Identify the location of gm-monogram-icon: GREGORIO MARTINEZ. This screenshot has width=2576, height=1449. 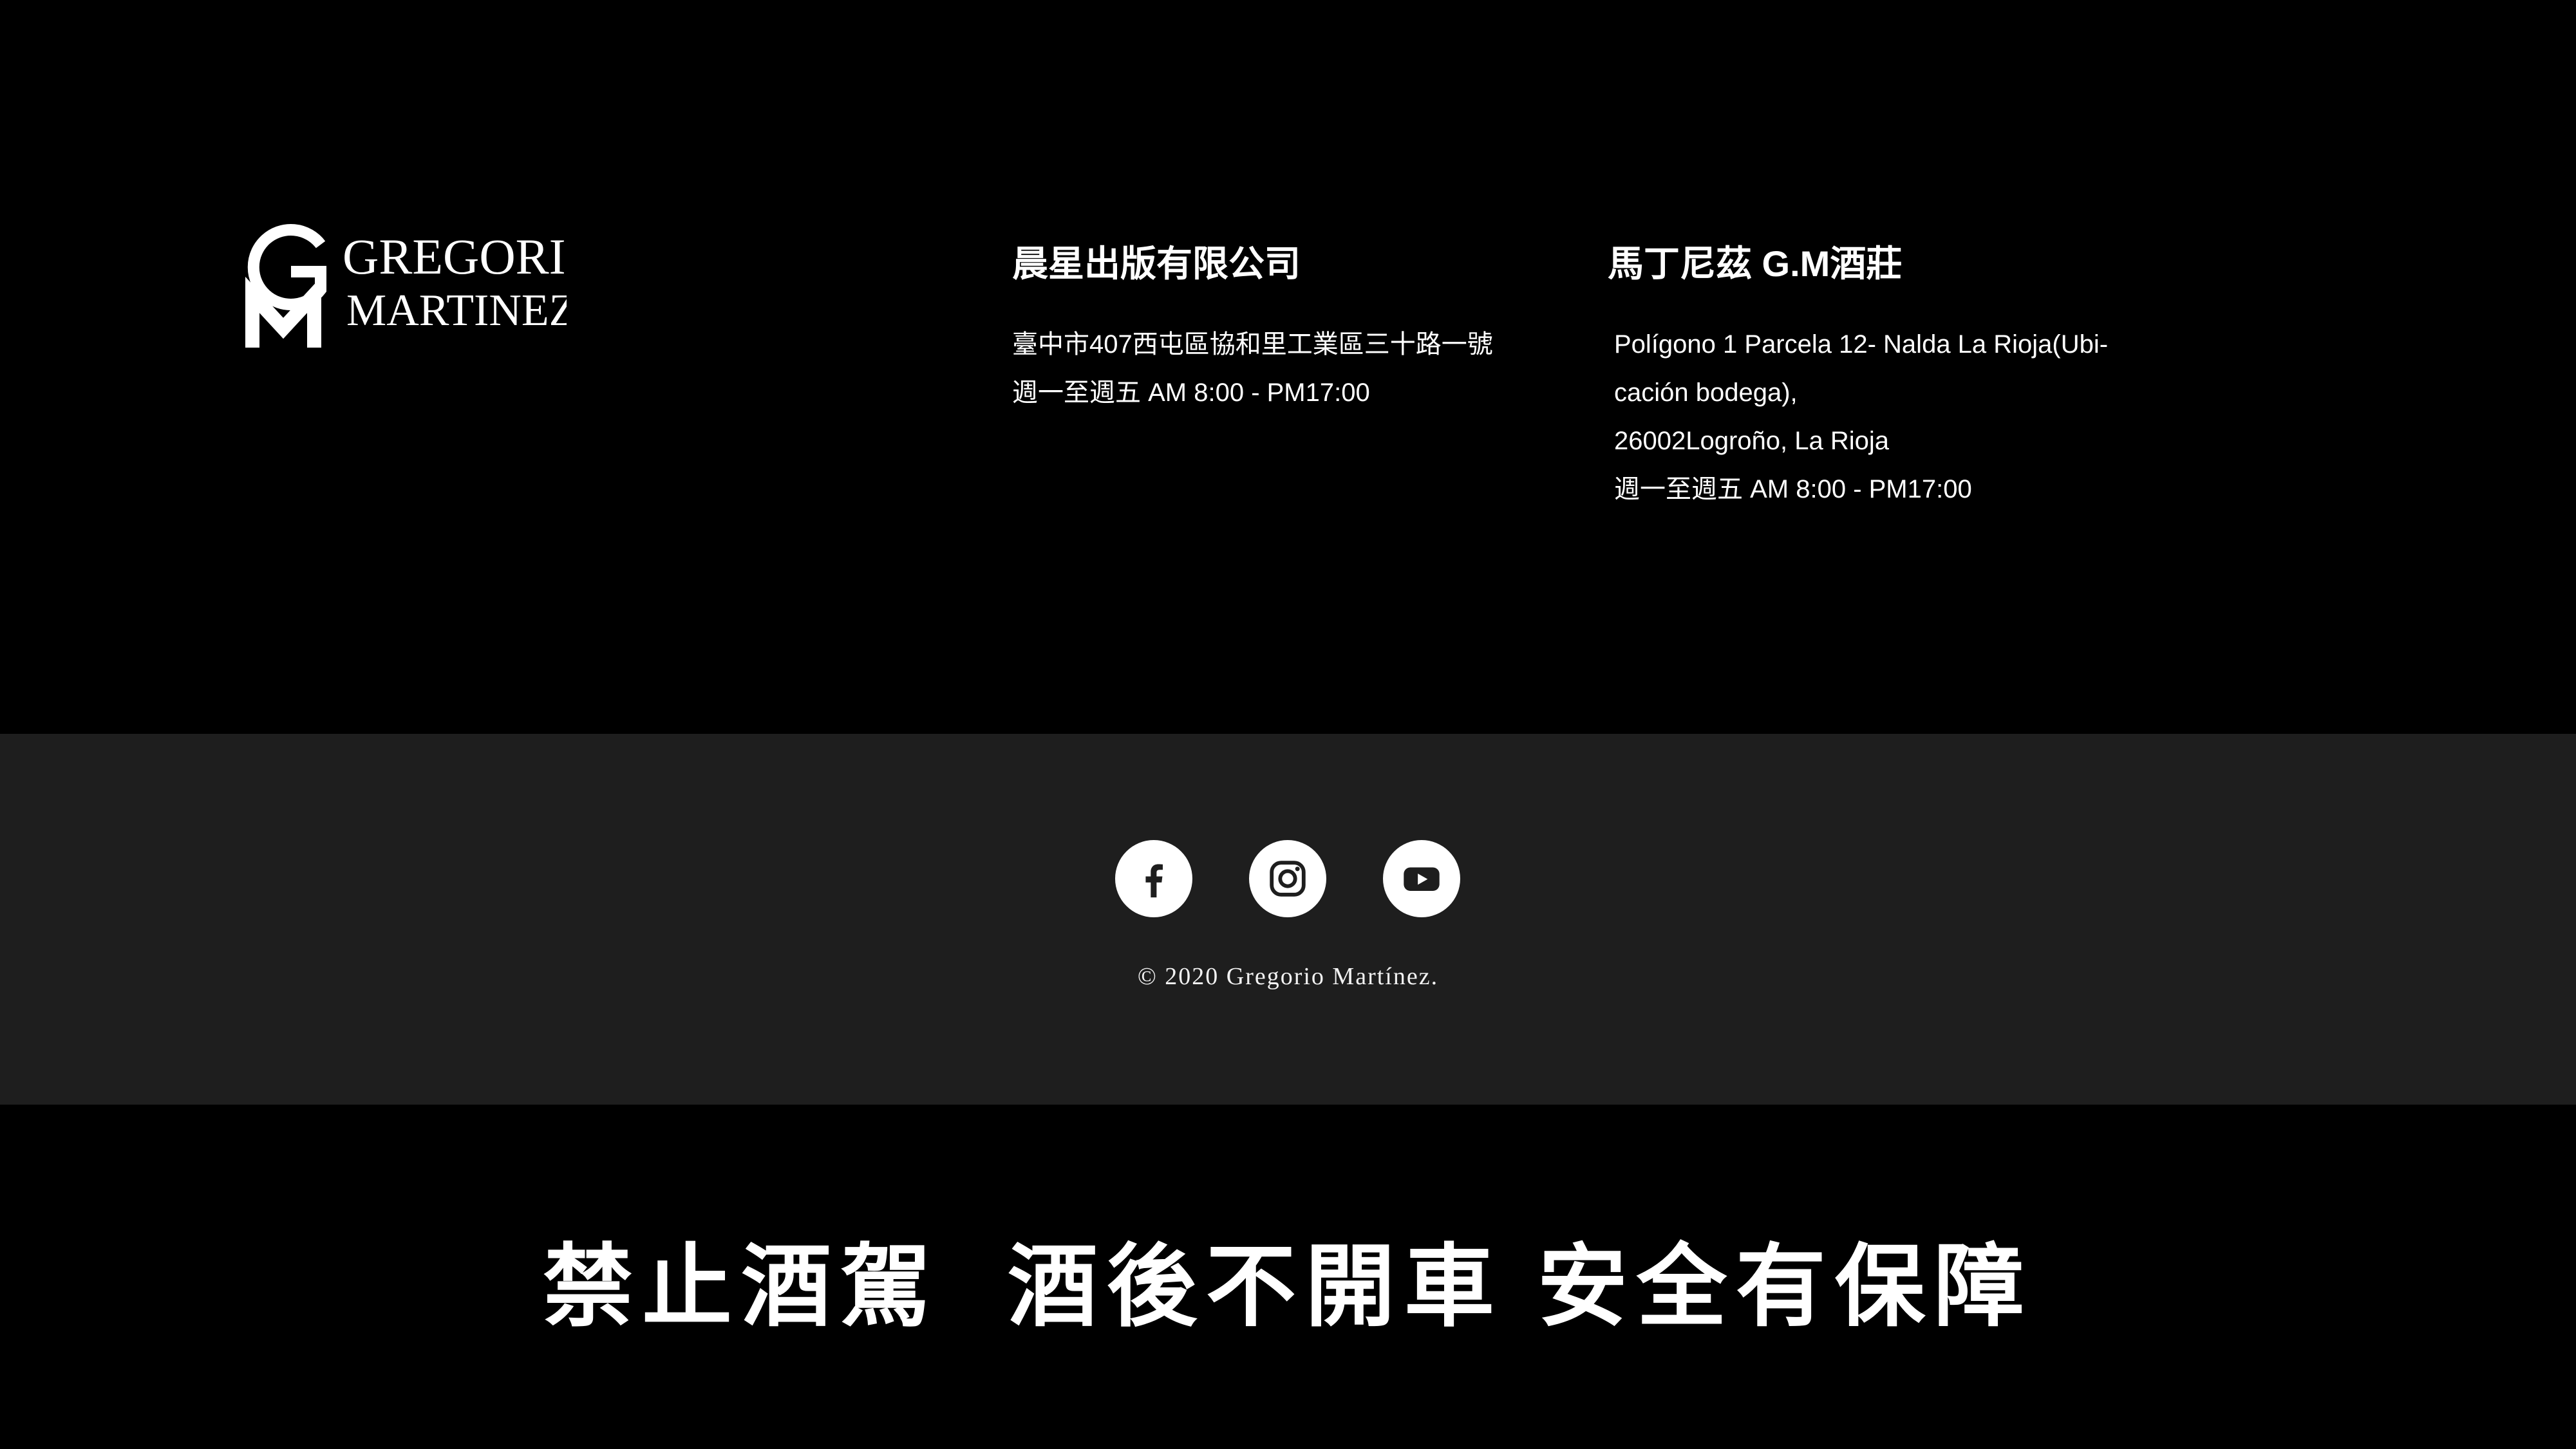
(423, 286).